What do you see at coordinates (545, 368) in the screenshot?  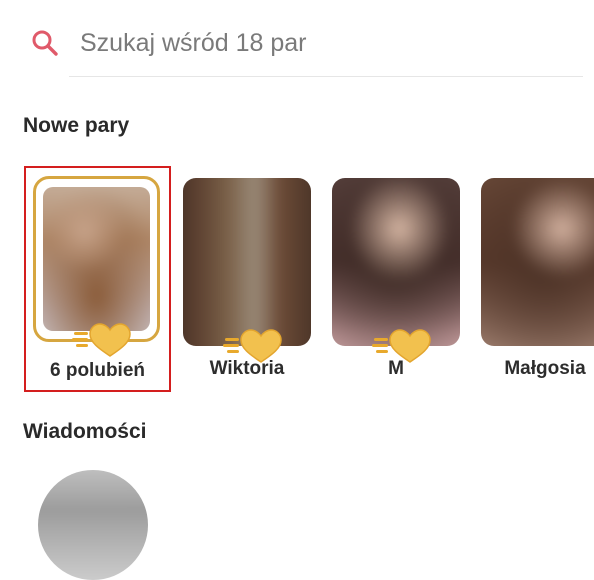 I see `match-name: Małgosia` at bounding box center [545, 368].